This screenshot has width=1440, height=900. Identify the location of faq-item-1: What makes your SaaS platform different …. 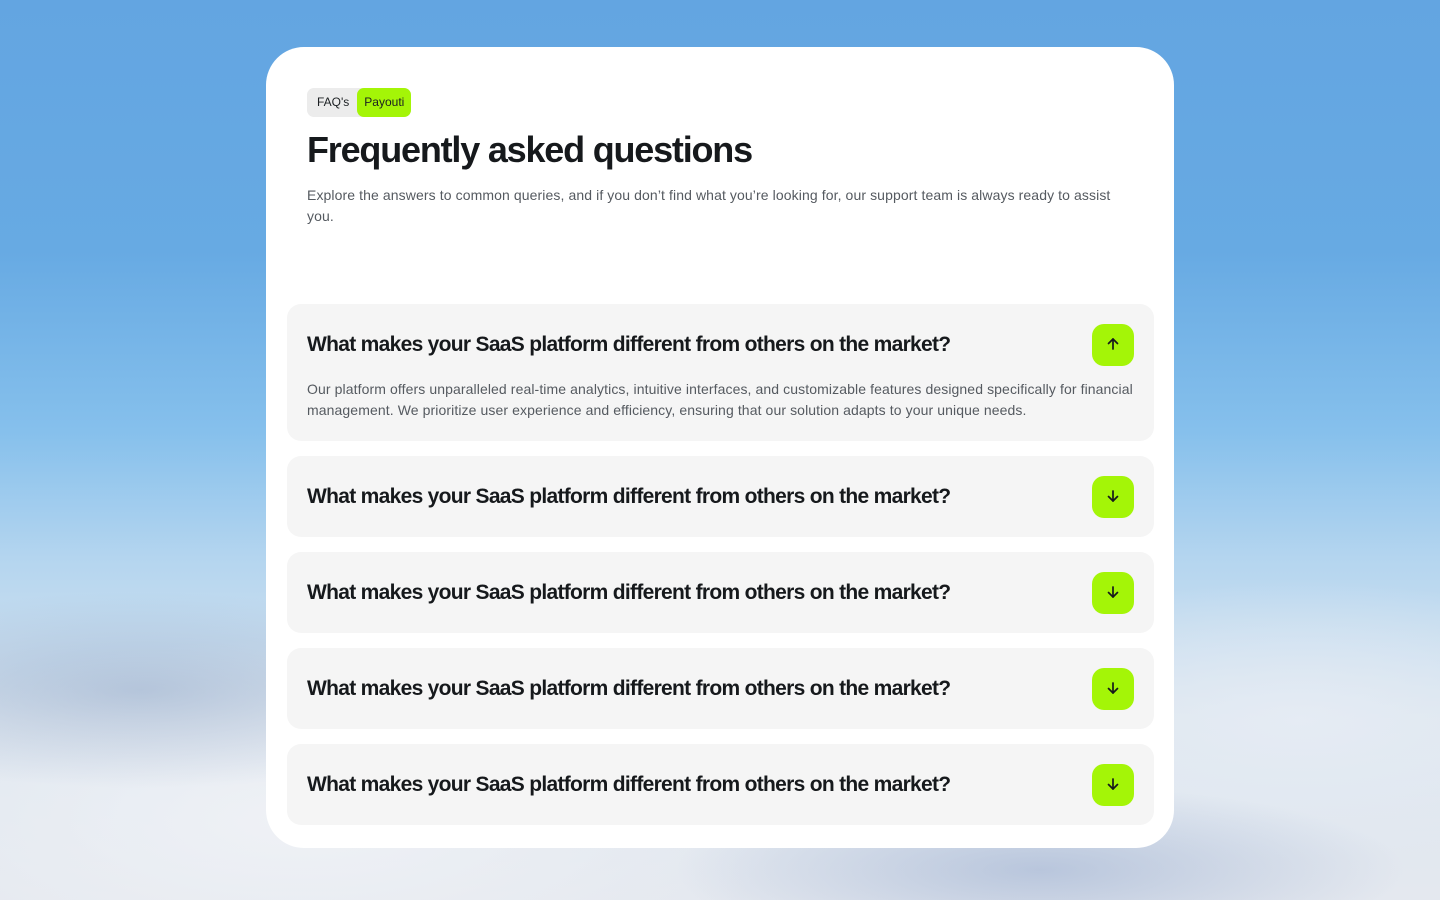
(720, 372).